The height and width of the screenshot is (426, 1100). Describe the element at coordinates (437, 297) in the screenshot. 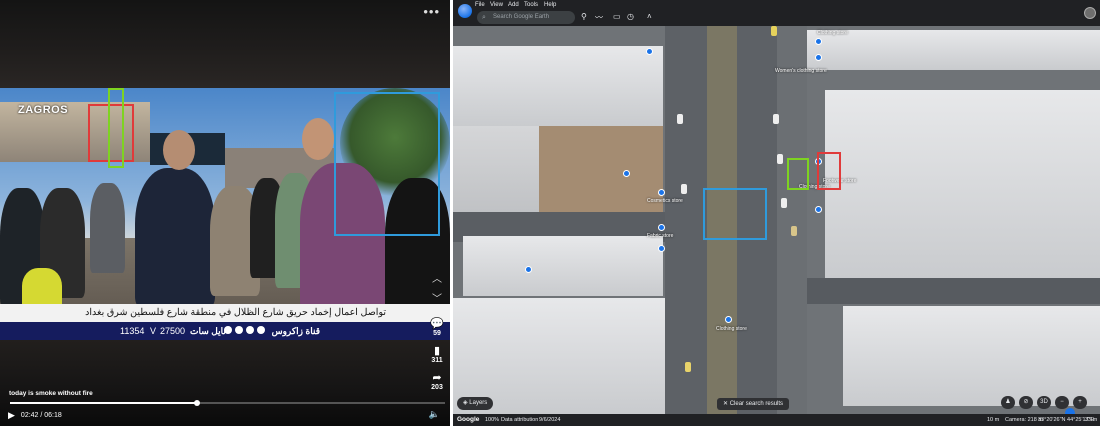

I see `chevron-down-icon: ﹀` at that location.